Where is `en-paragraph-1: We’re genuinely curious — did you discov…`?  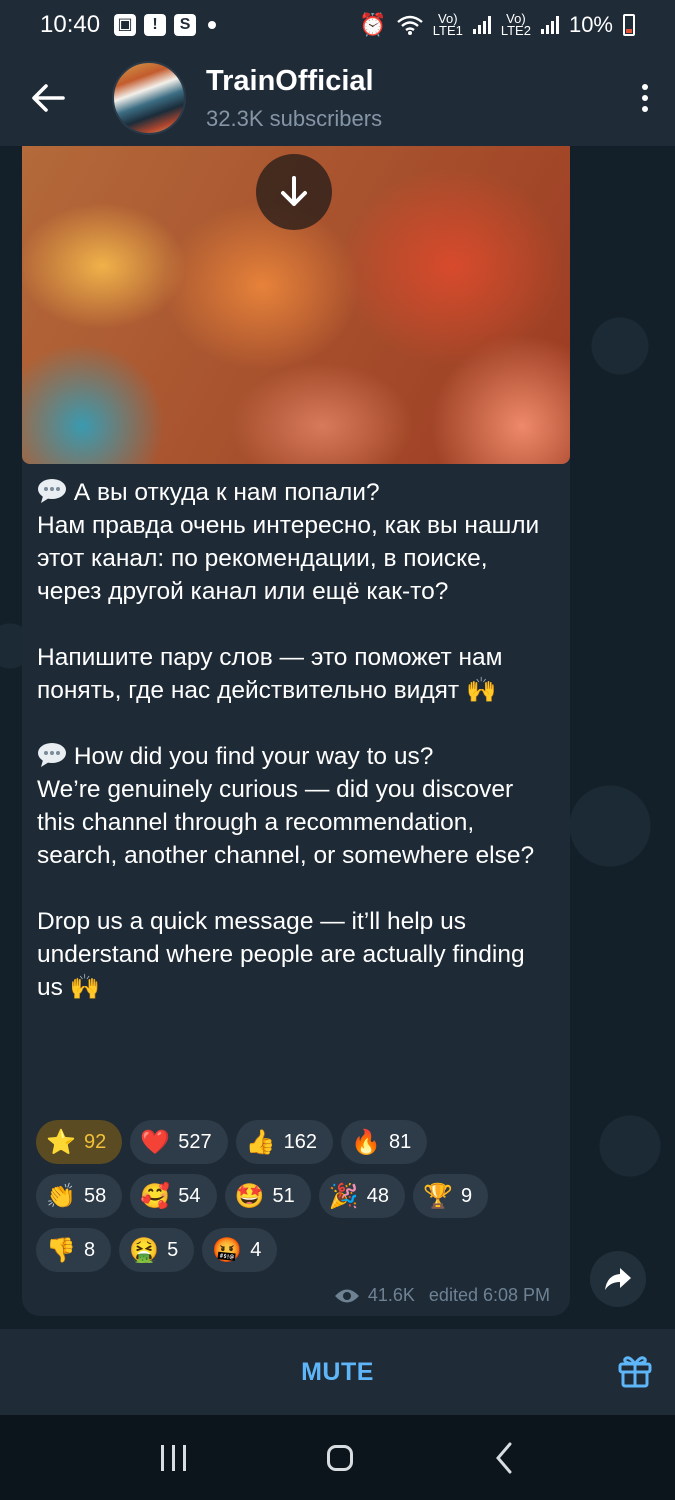
en-paragraph-1: We’re genuinely curious — did you discov… is located at coordinates (286, 822).